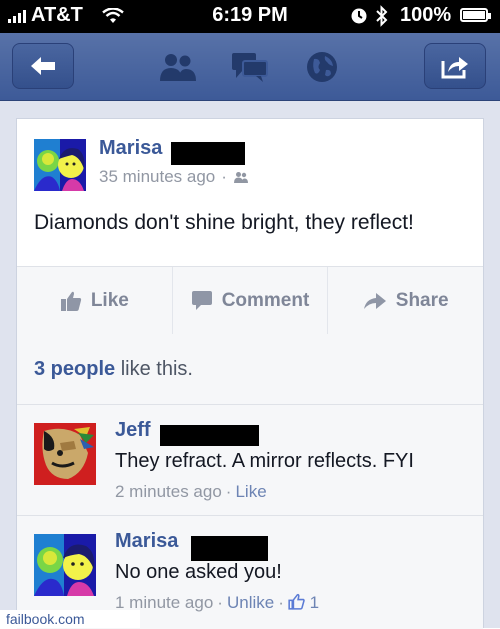 Image resolution: width=500 pixels, height=629 pixels. Describe the element at coordinates (168, 491) in the screenshot. I see `comment-timestamp: 2 minutes ago` at that location.